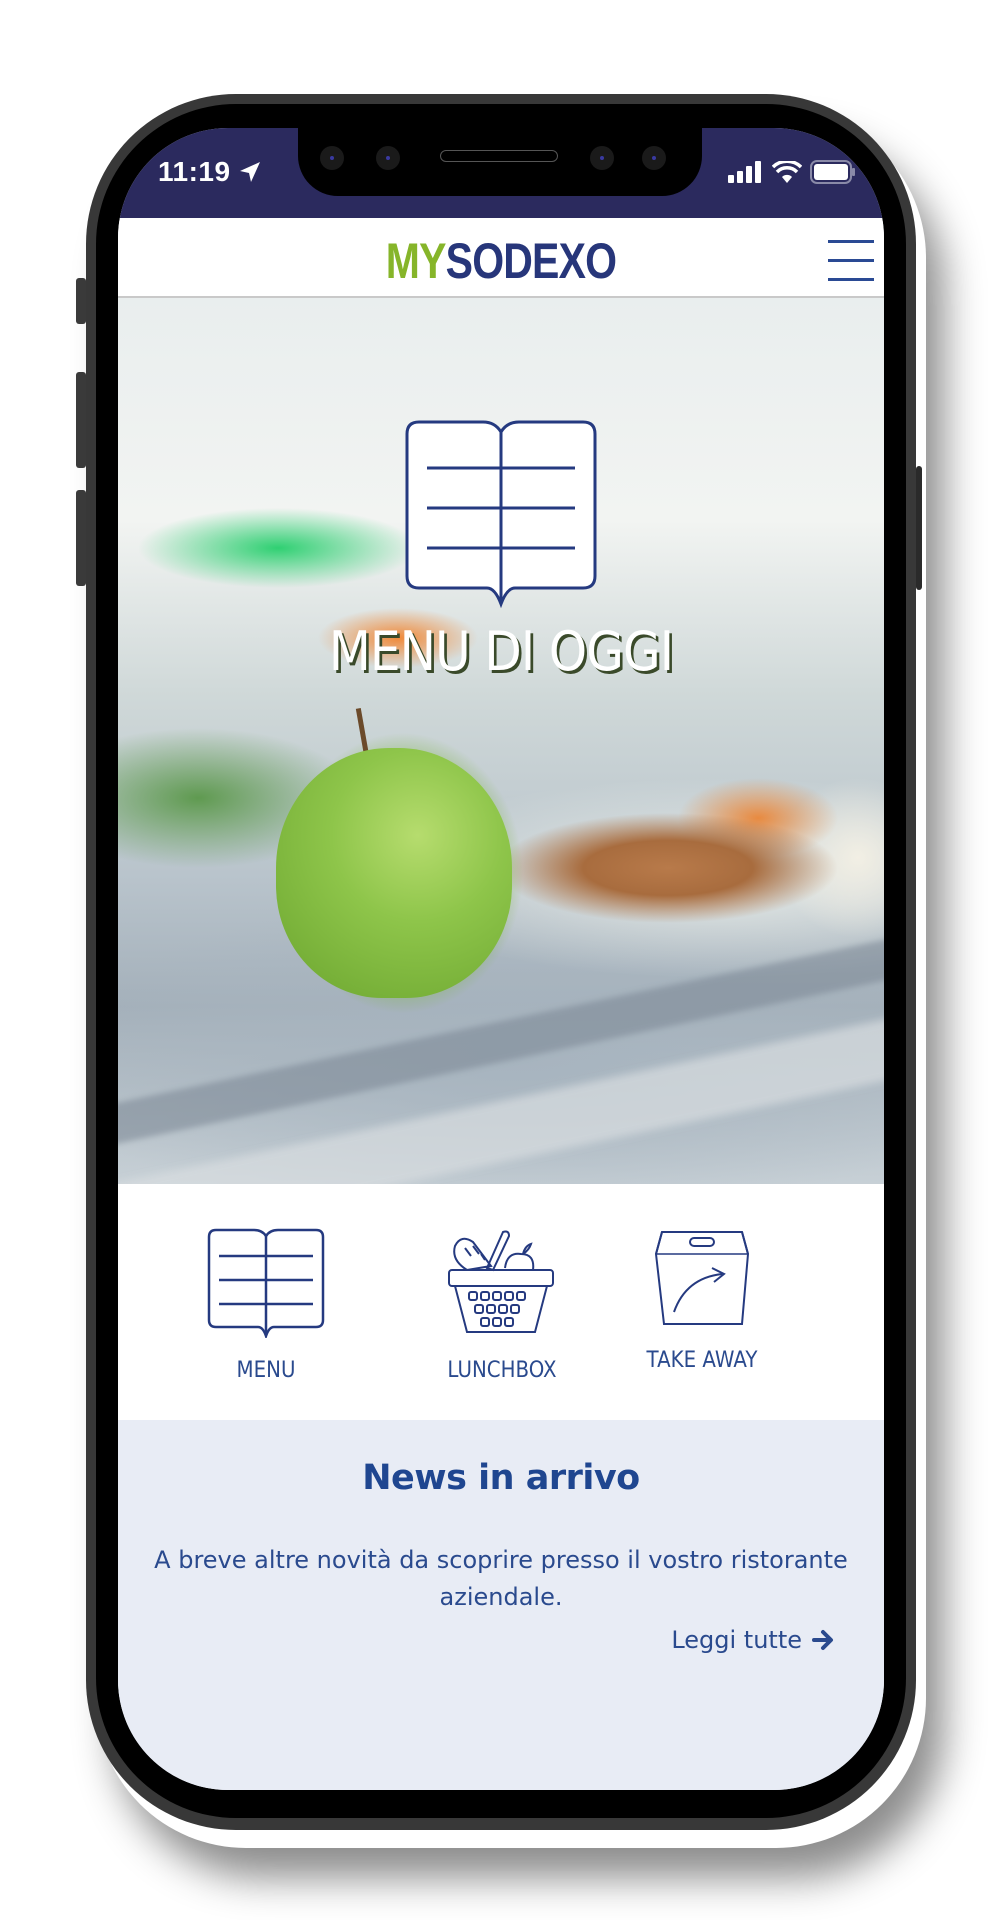 The height and width of the screenshot is (1920, 999). I want to click on picnic-basket-icon, so click(501, 1281).